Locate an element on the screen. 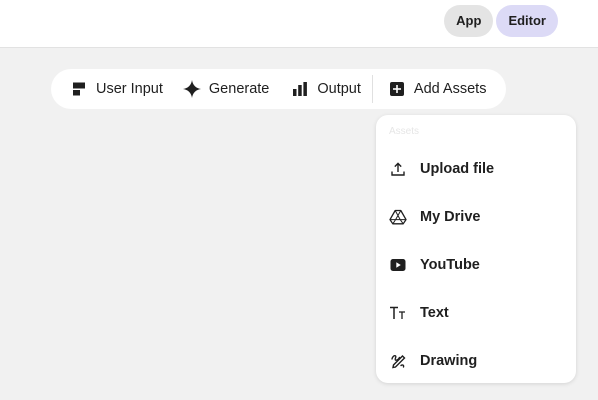  menu-item-drawing: Drawing is located at coordinates (476, 361).